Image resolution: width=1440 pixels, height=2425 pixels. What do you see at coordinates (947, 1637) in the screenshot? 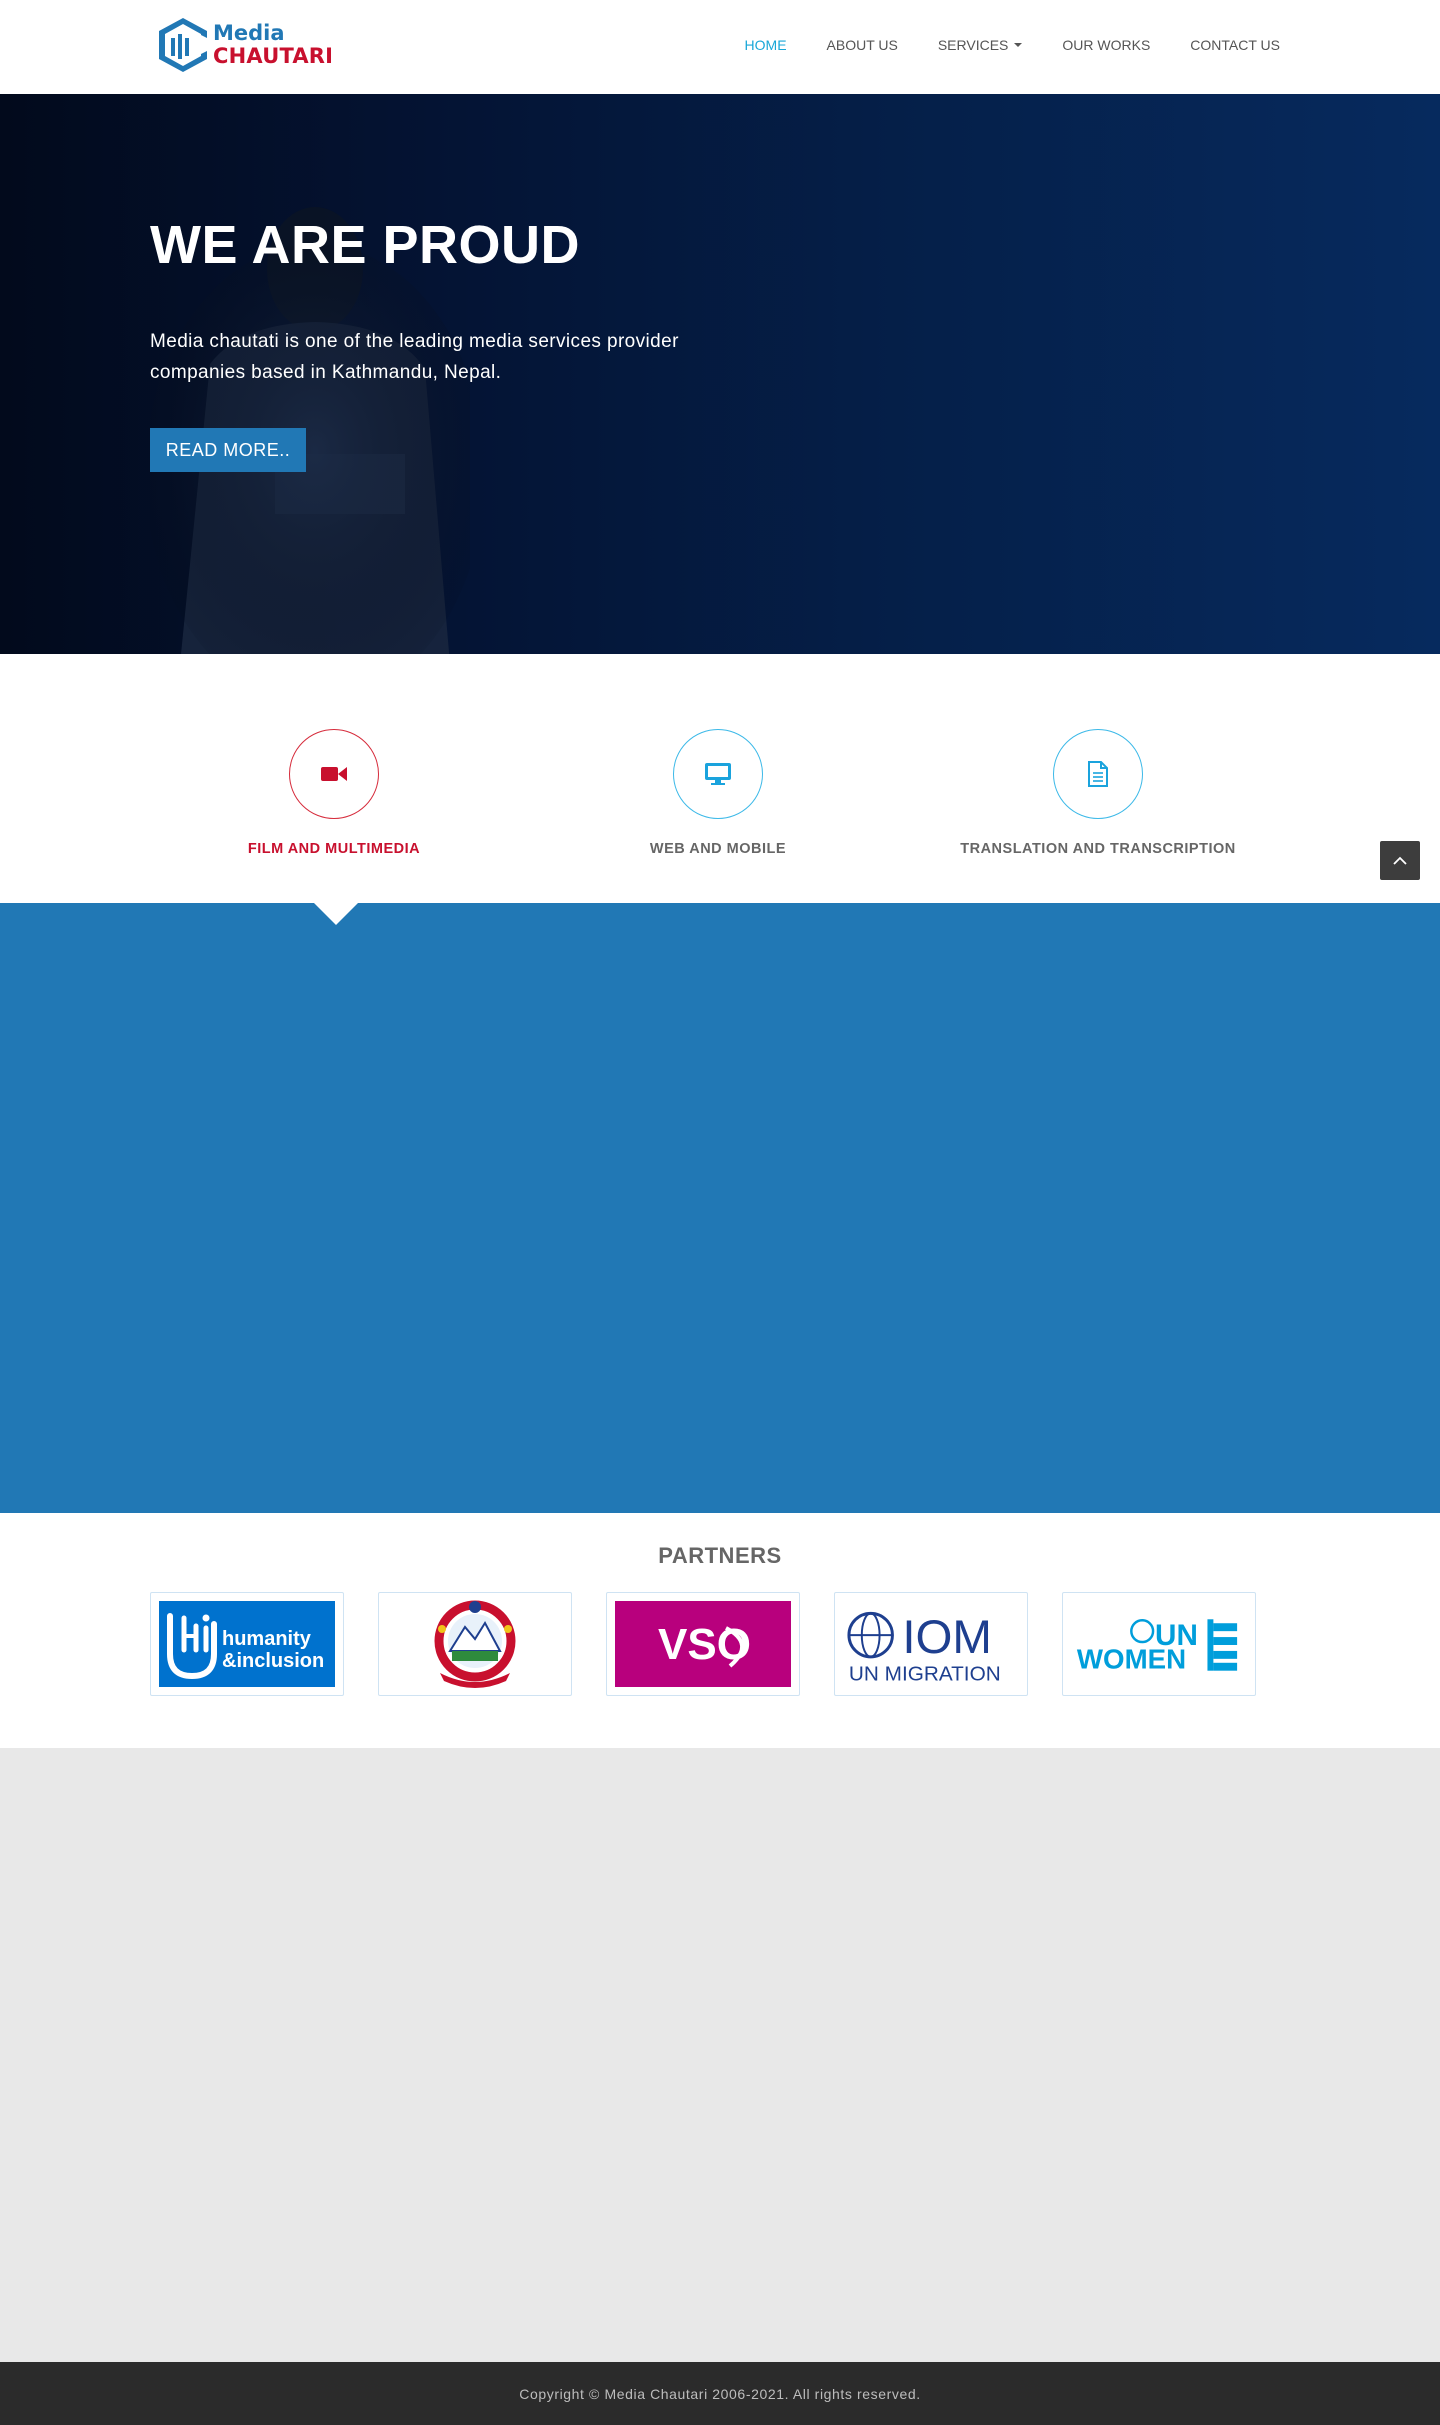
I see `svg-text: IOM` at bounding box center [947, 1637].